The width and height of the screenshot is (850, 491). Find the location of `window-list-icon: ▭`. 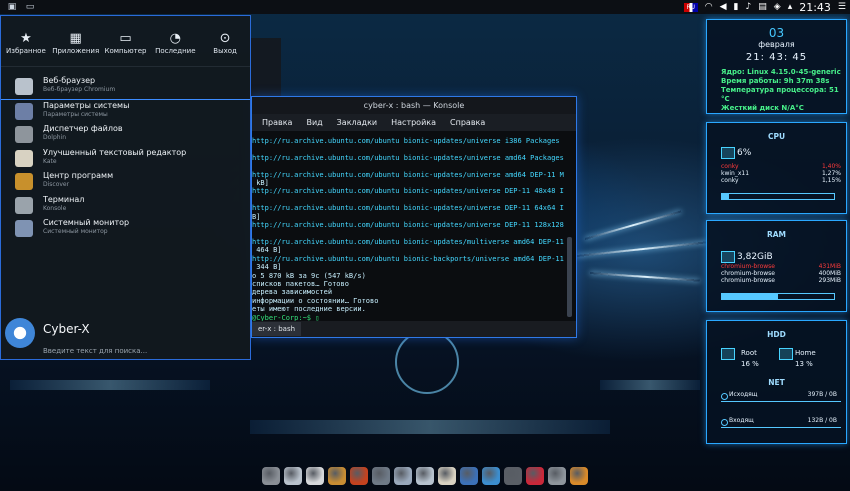

window-list-icon: ▭ is located at coordinates (30, 7).